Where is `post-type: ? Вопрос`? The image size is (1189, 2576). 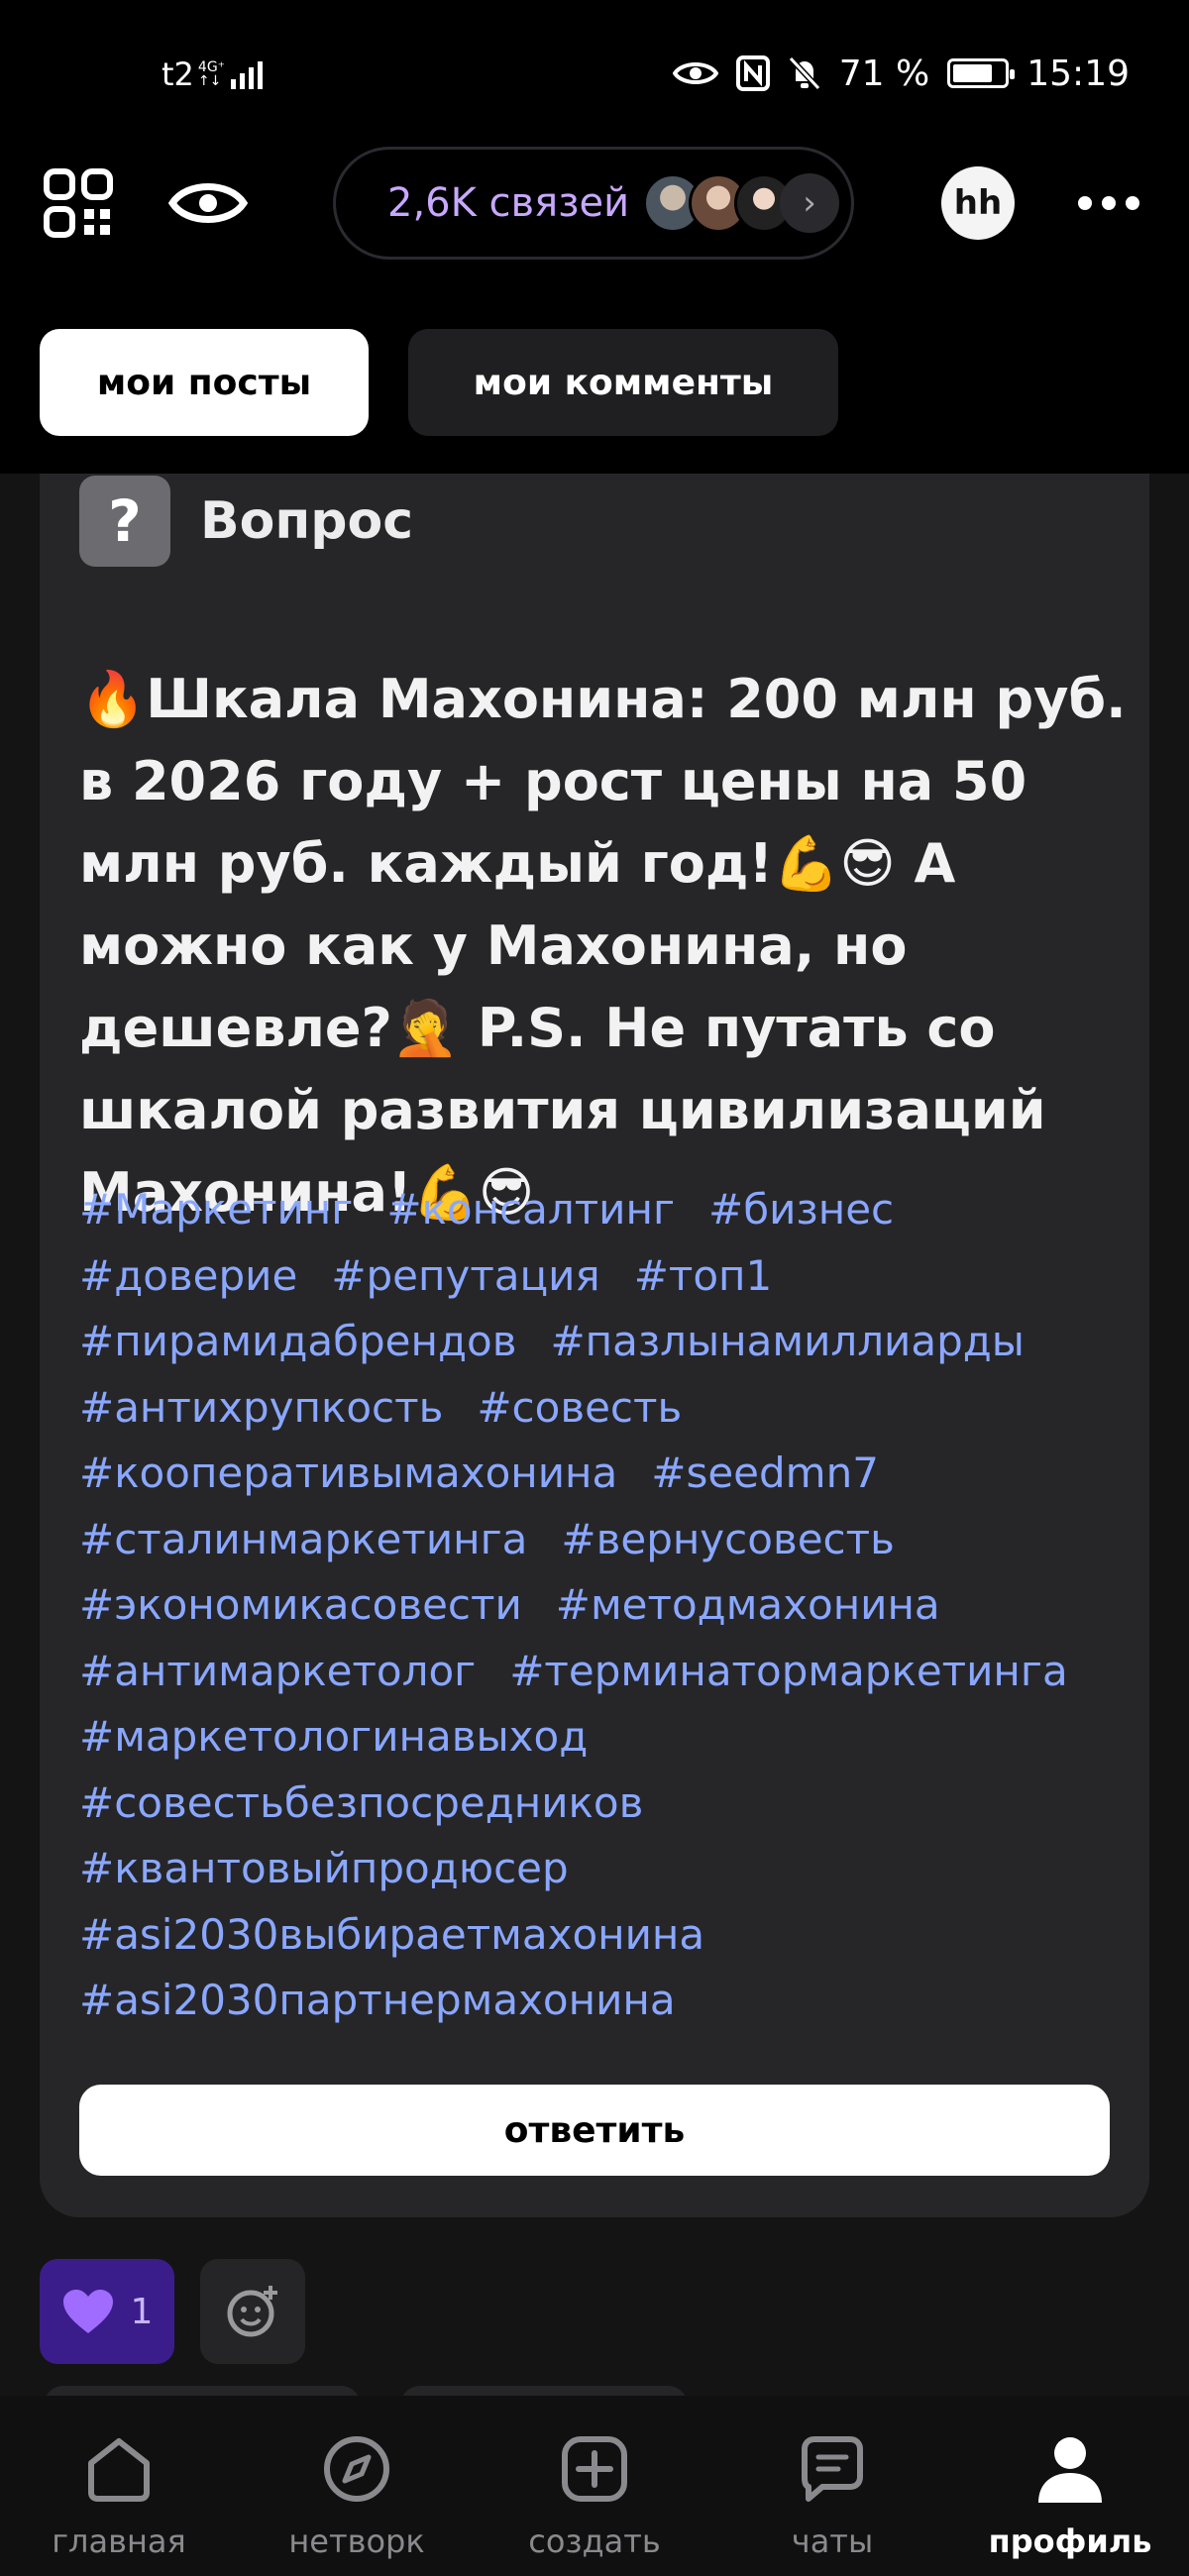
post-type: ? Вопрос is located at coordinates (246, 522).